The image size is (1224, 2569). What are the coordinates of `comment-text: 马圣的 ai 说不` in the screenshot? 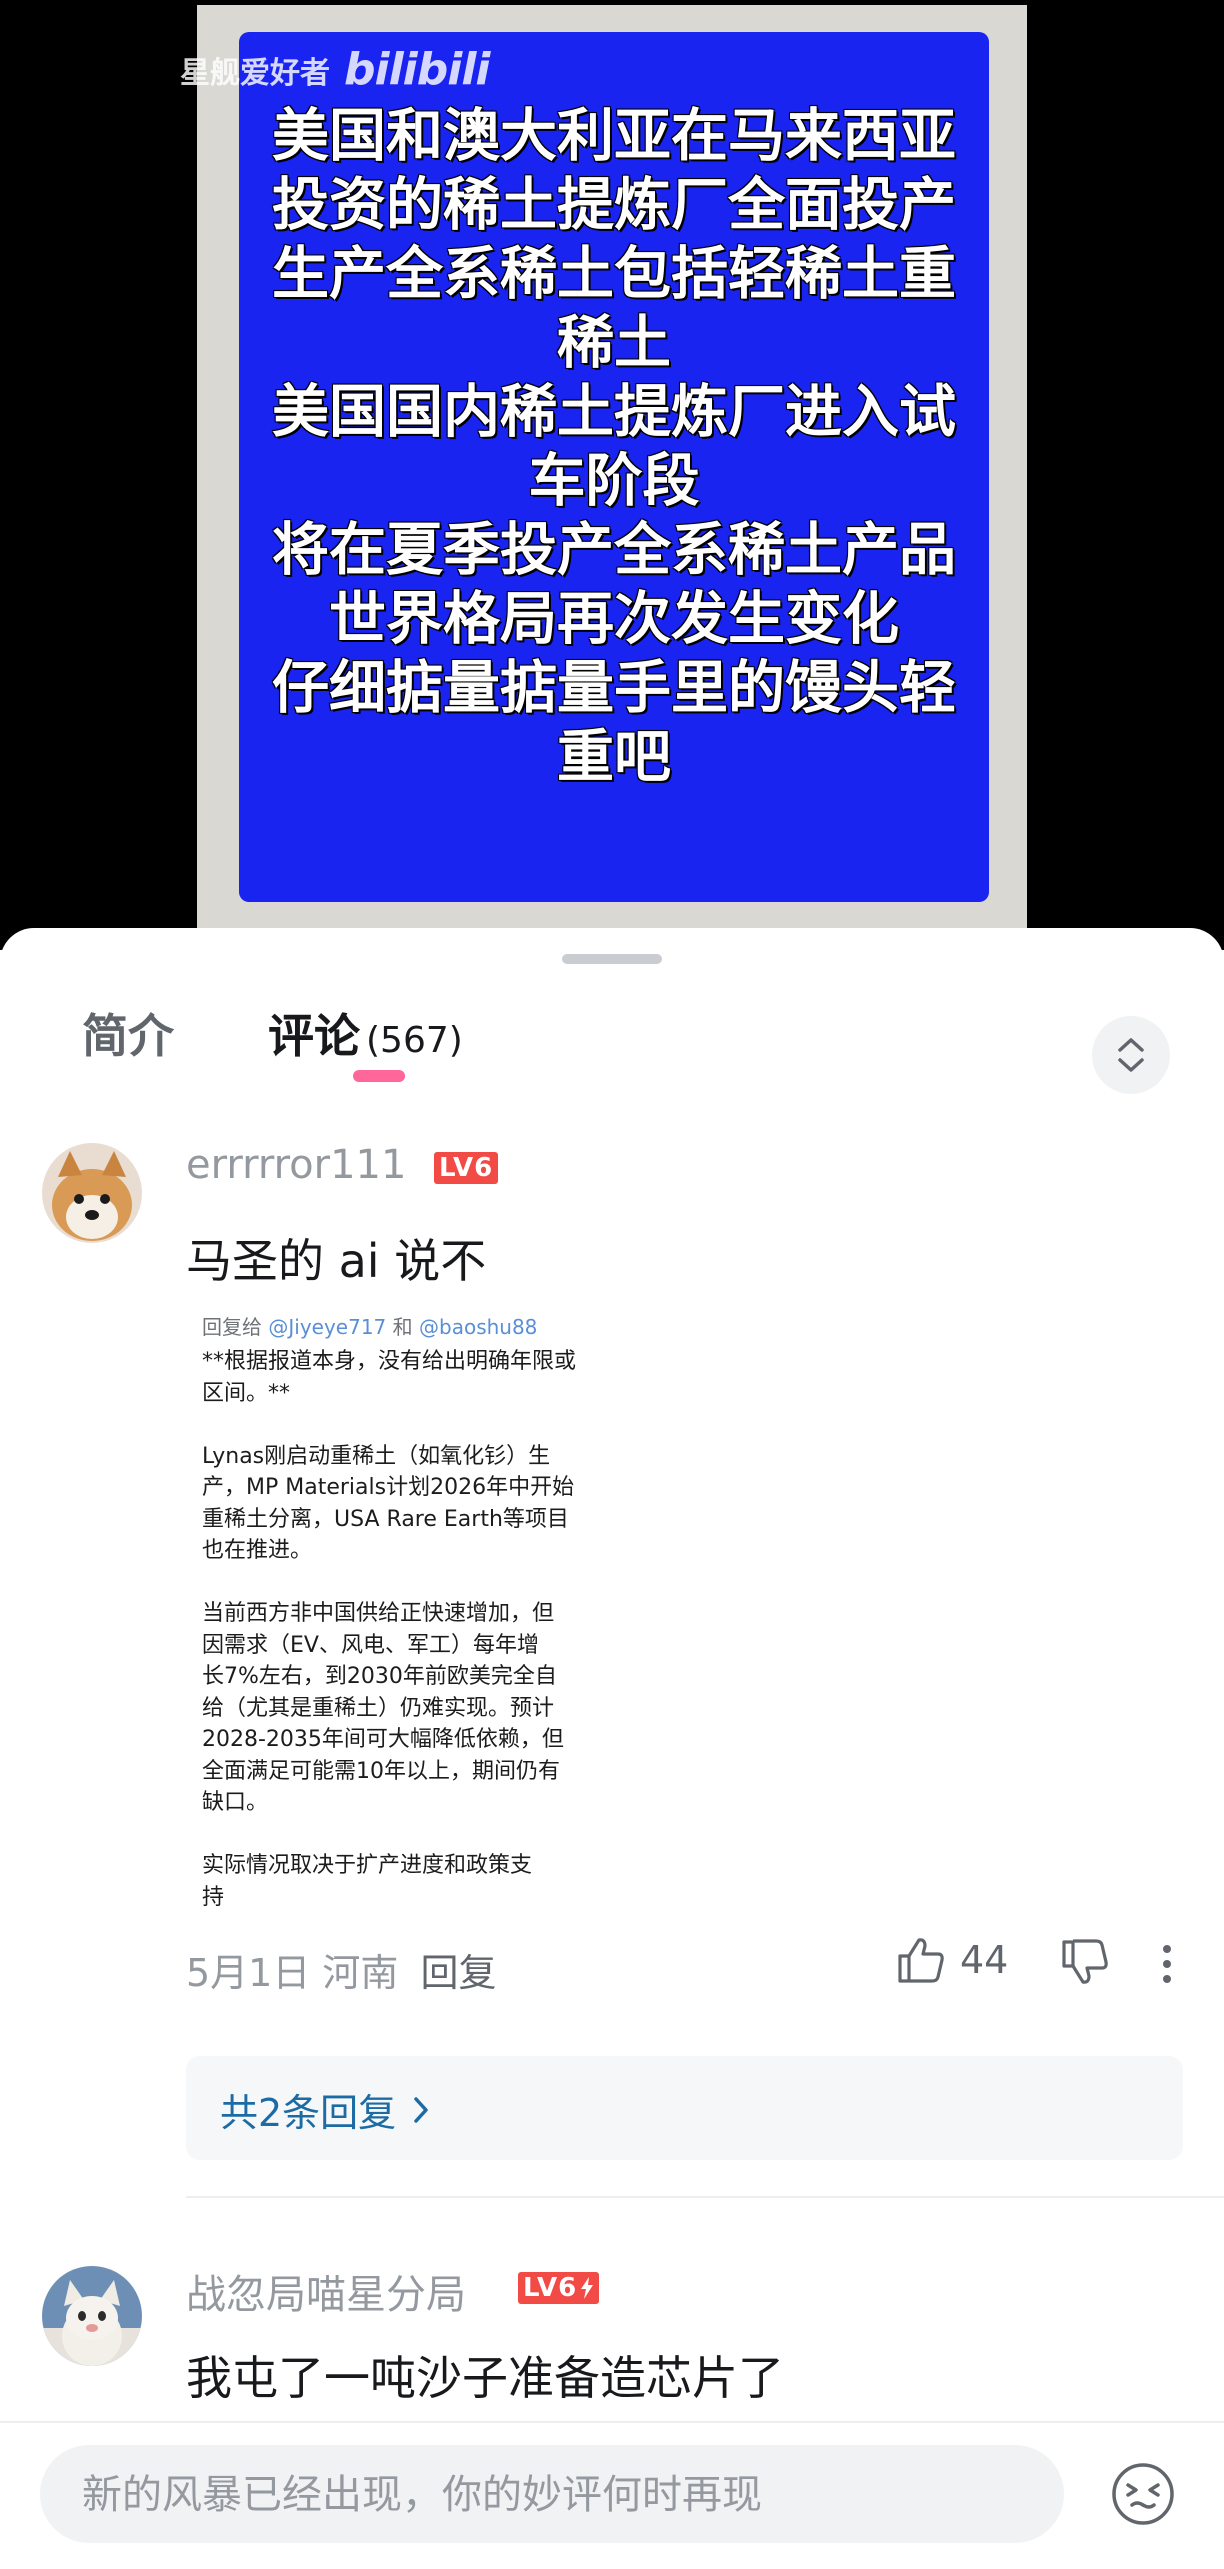 It's located at (336, 1261).